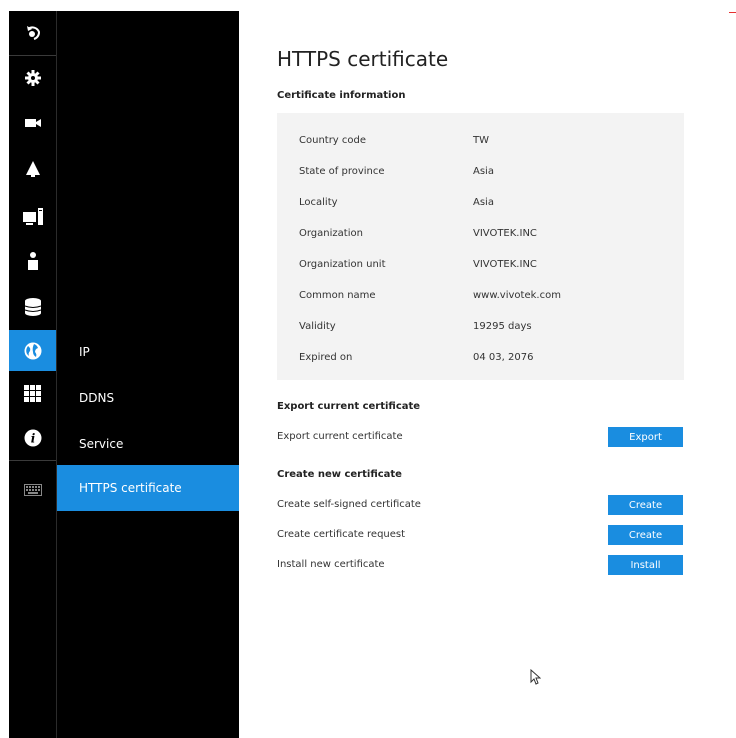 The height and width of the screenshot is (738, 736). I want to click on gear-icon, so click(32, 77).